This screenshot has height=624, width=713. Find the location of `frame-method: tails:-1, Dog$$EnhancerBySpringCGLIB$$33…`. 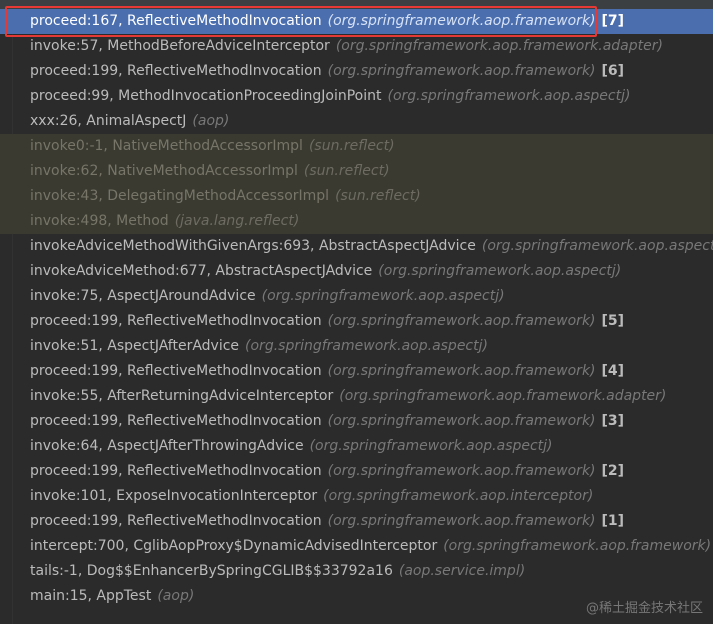

frame-method: tails:-1, Dog$$EnhancerBySpringCGLIB$$33… is located at coordinates (211, 571).